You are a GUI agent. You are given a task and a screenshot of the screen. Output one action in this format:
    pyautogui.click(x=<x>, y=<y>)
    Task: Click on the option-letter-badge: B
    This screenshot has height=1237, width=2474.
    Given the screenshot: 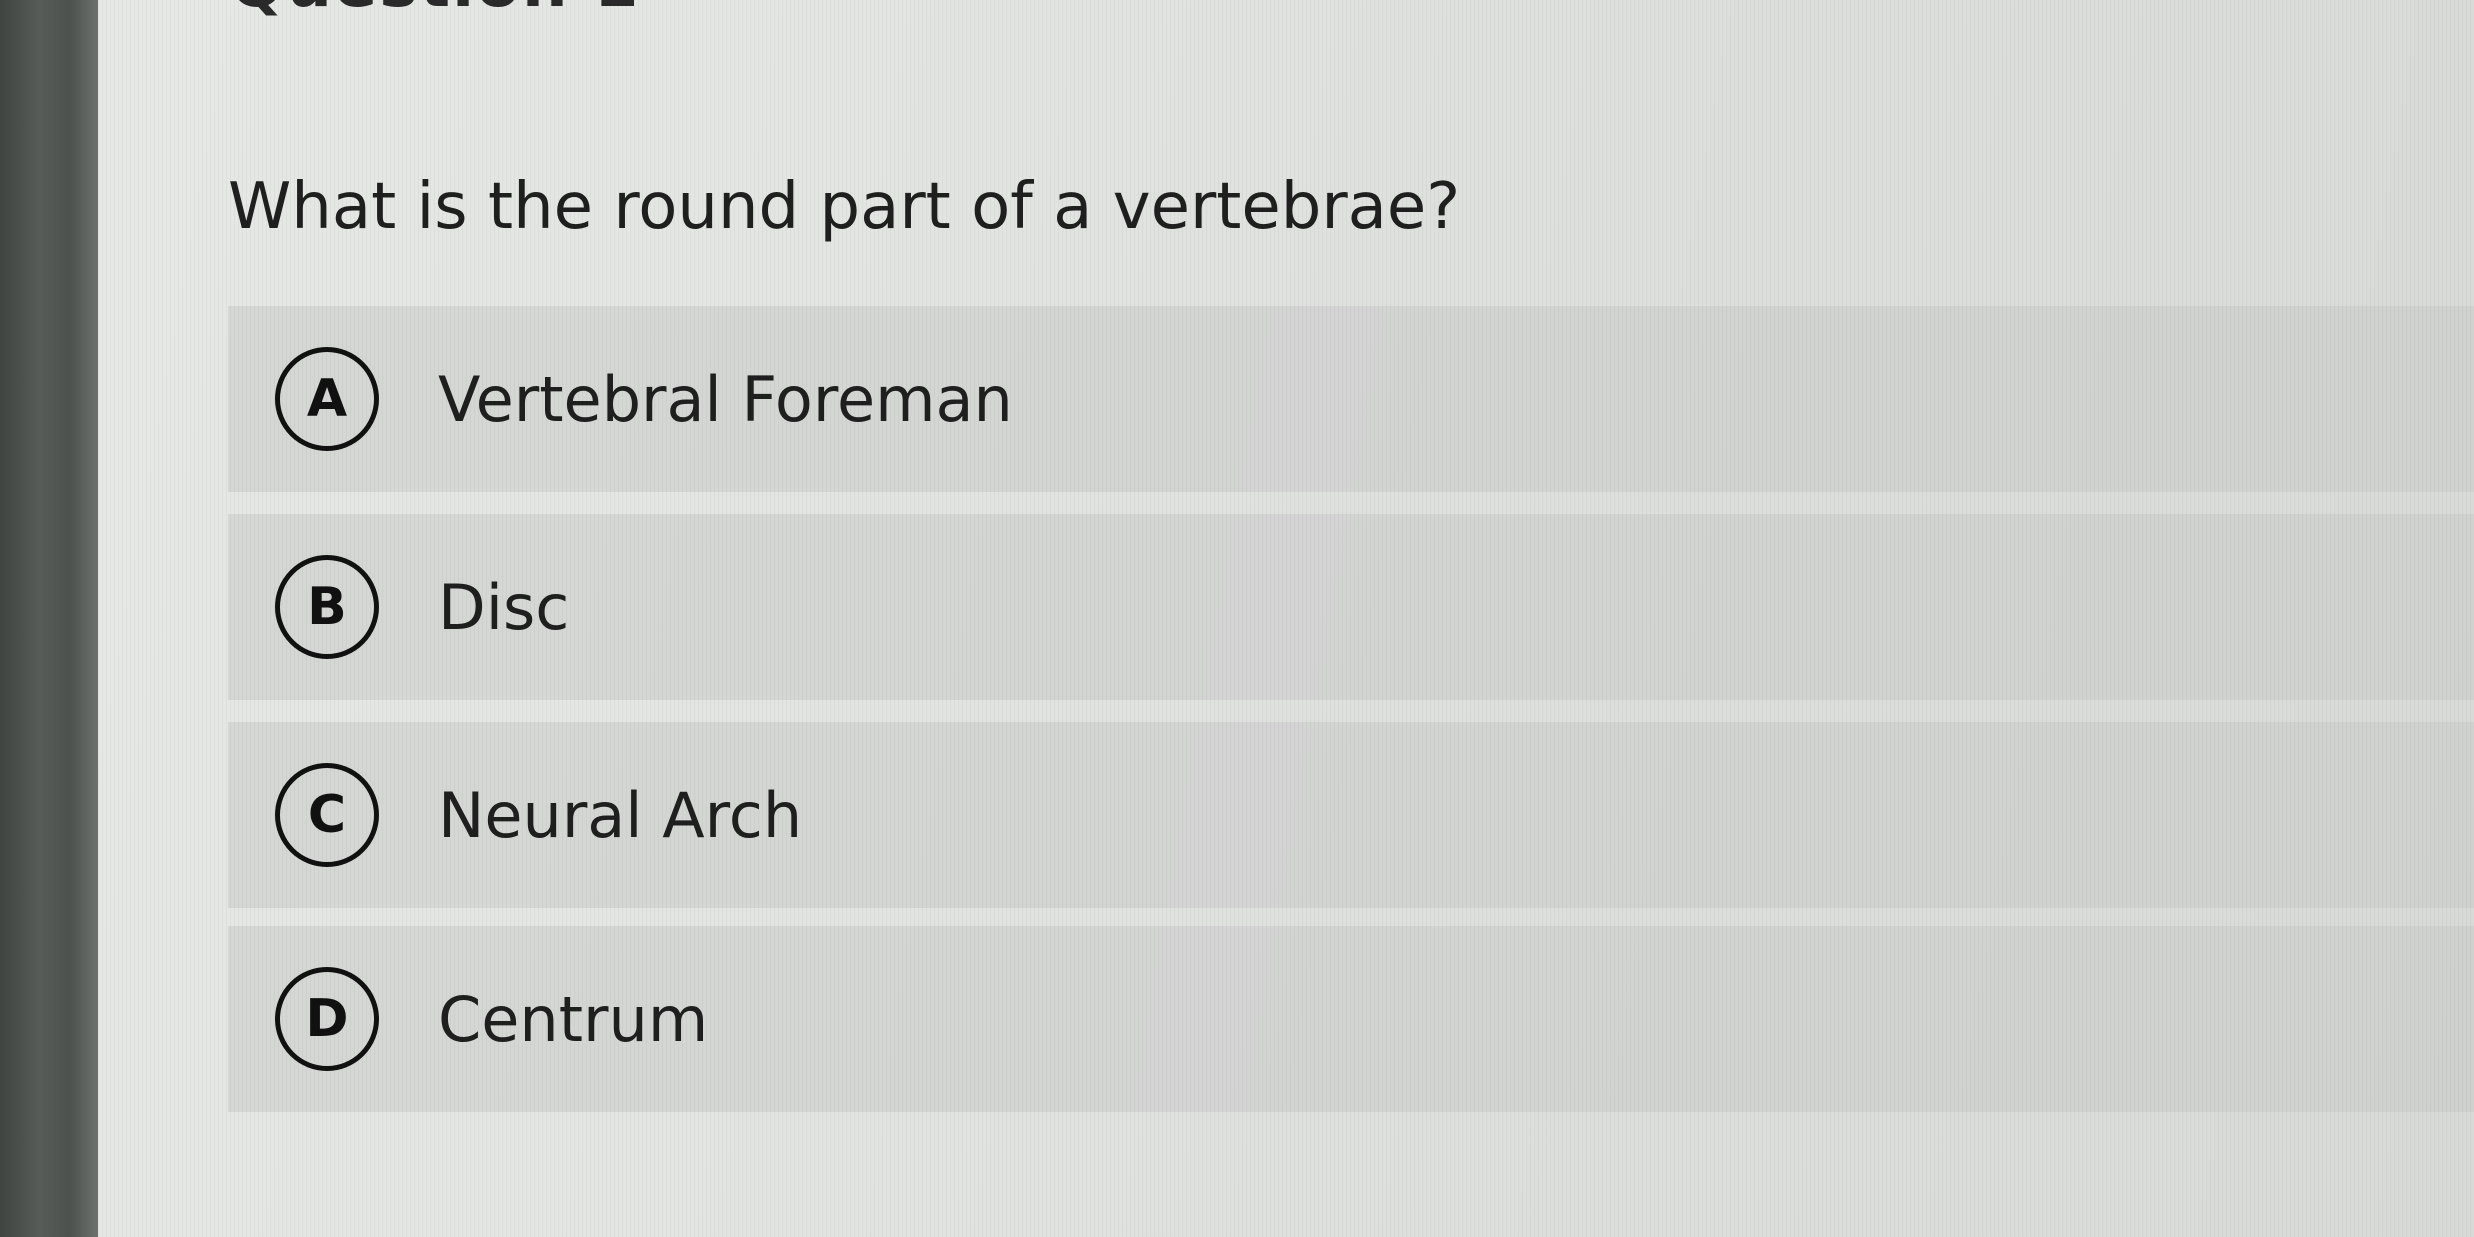 What is the action you would take?
    pyautogui.click(x=327, y=607)
    